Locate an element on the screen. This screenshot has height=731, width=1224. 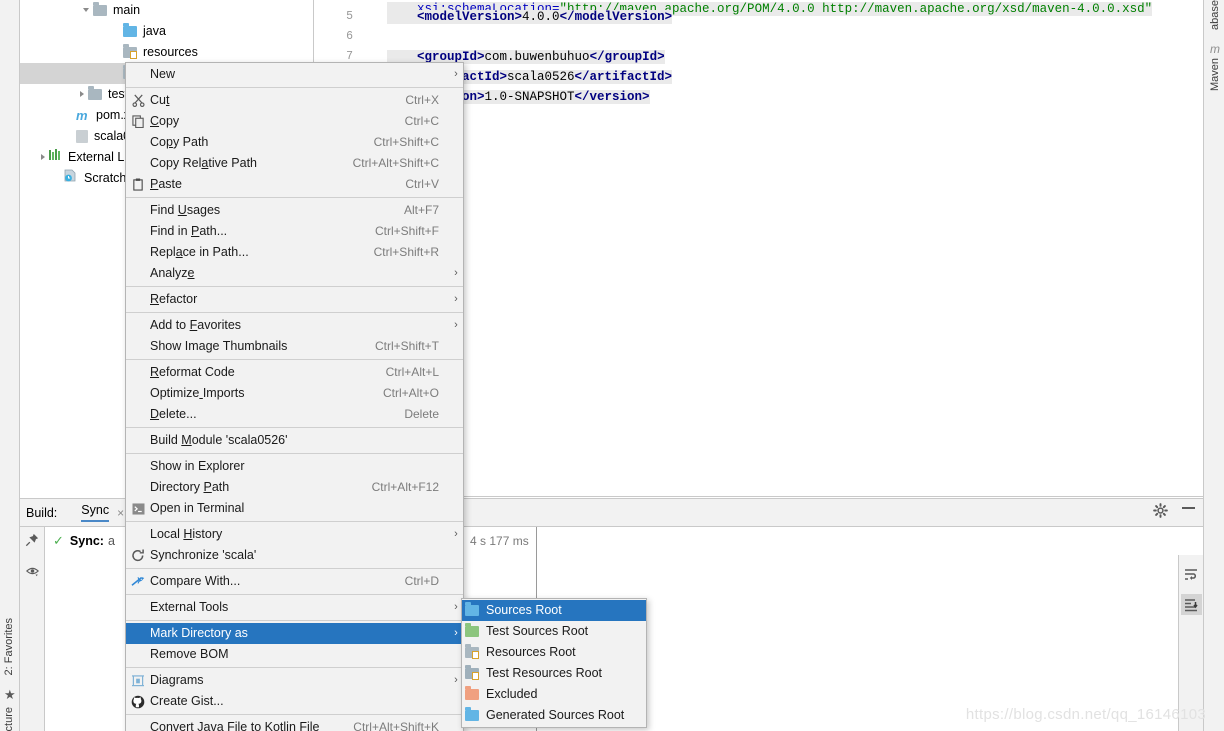
line-number: 6 is located at coordinates (349, 36).